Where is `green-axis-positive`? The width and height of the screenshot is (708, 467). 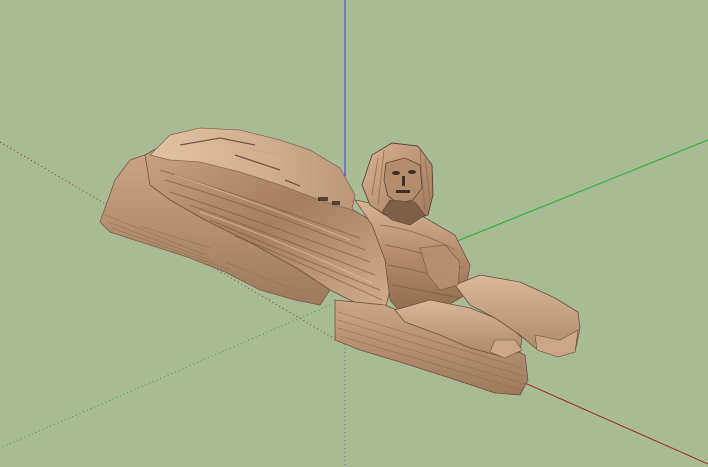 green-axis-positive is located at coordinates (568, 196).